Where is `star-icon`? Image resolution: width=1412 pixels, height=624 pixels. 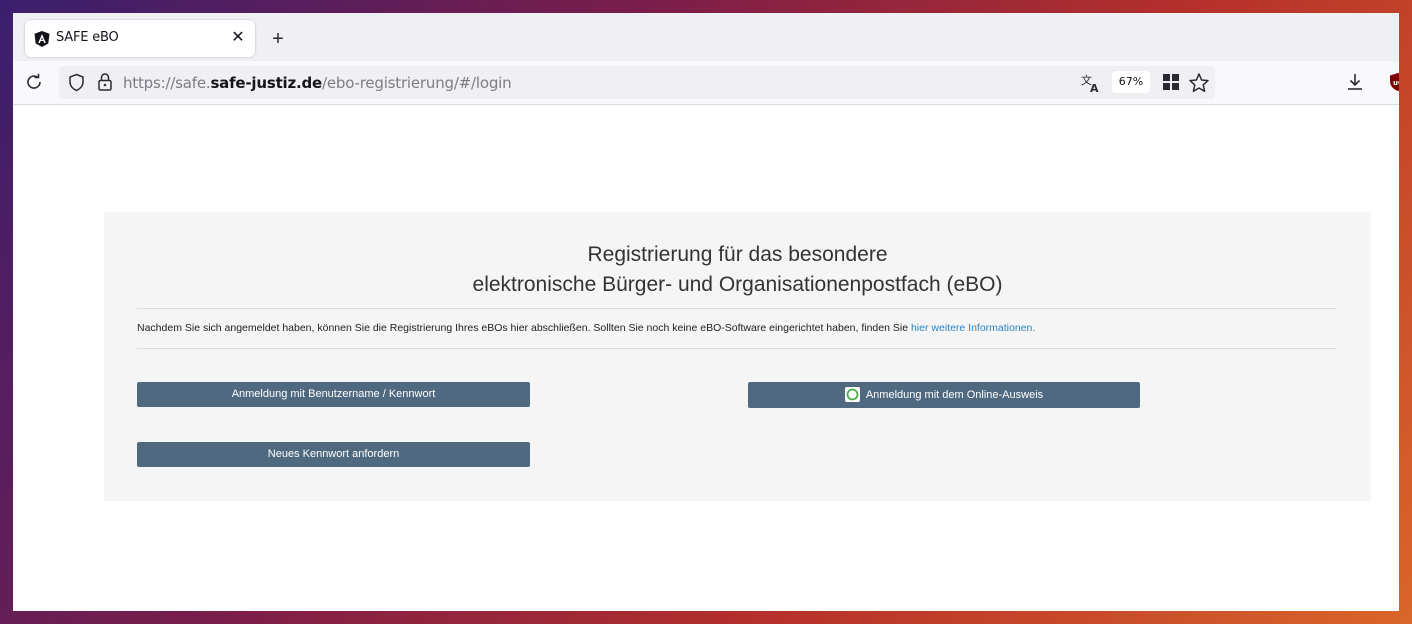 star-icon is located at coordinates (1199, 83).